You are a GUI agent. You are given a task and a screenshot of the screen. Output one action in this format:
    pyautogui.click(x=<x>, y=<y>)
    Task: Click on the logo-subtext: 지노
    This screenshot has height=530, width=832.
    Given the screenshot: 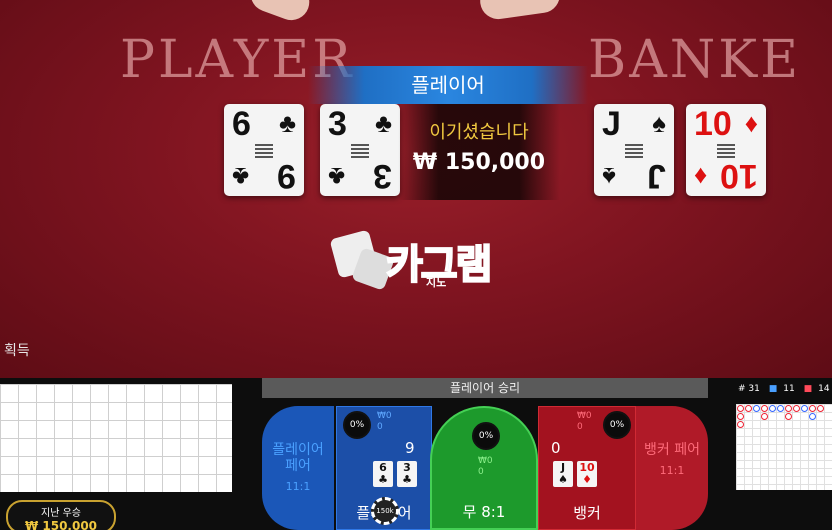 What is the action you would take?
    pyautogui.click(x=436, y=282)
    